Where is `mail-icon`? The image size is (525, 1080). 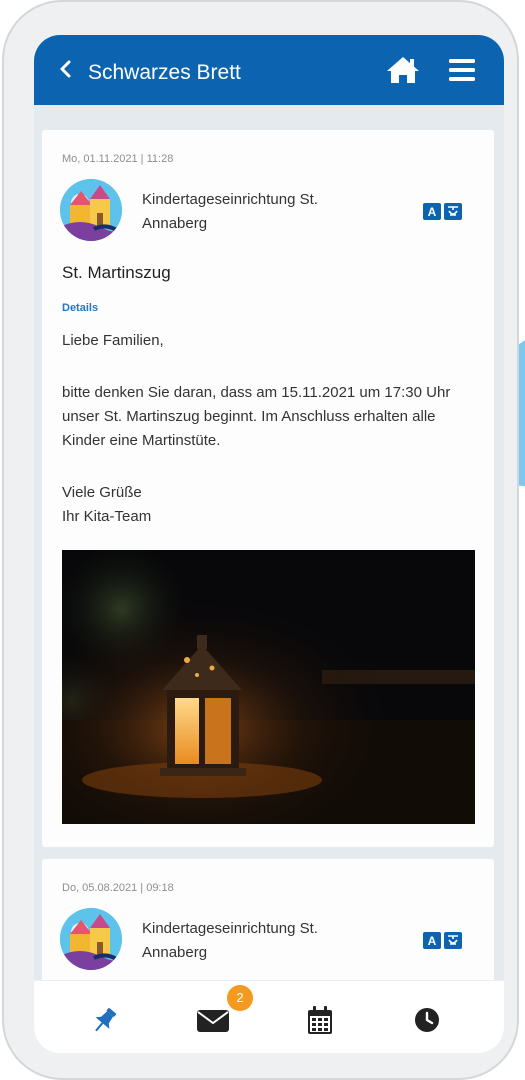
mail-icon is located at coordinates (213, 1021).